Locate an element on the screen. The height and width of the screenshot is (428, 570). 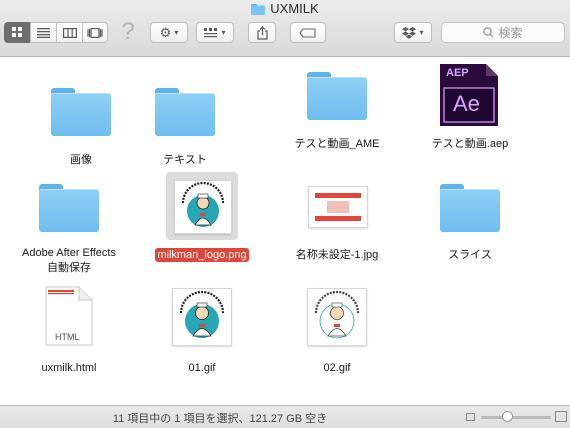
file-item: 名称未設定-1.jpg is located at coordinates (337, 222).